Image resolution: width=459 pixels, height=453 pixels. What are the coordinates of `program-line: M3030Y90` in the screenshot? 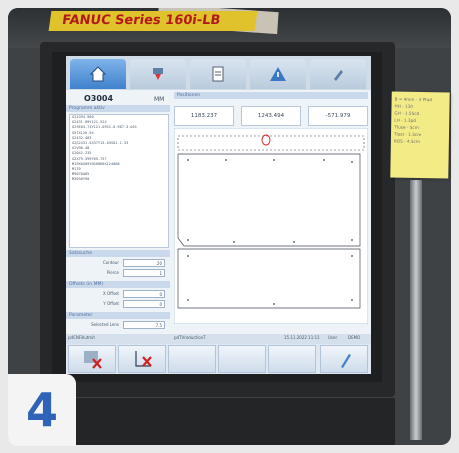 It's located at (81, 179).